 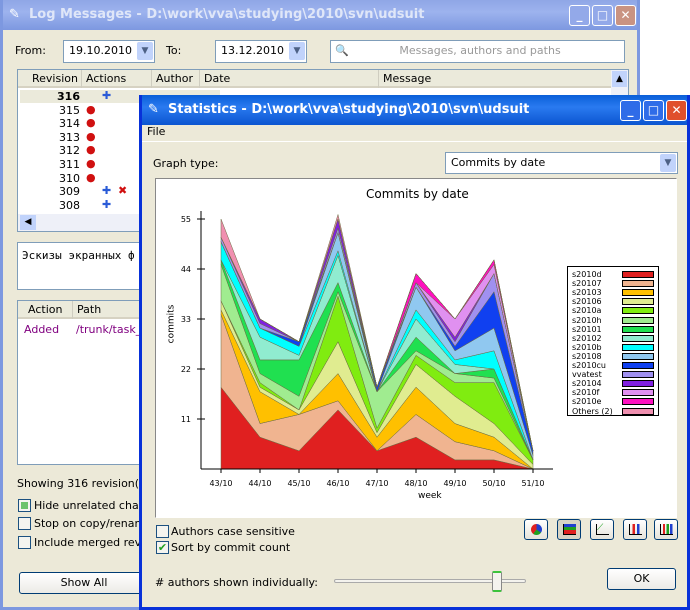 I want to click on legend-item: s20104, so click(x=614, y=383).